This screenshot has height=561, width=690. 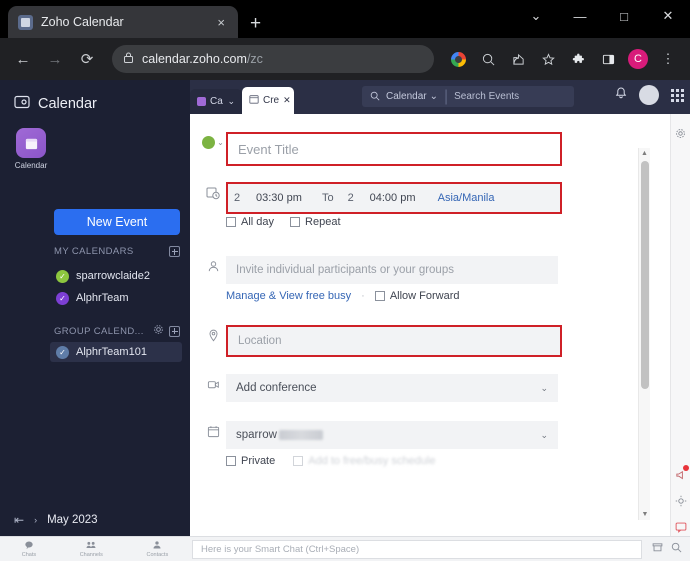 What do you see at coordinates (250, 461) in the screenshot?
I see `private-checkbox: Private` at bounding box center [250, 461].